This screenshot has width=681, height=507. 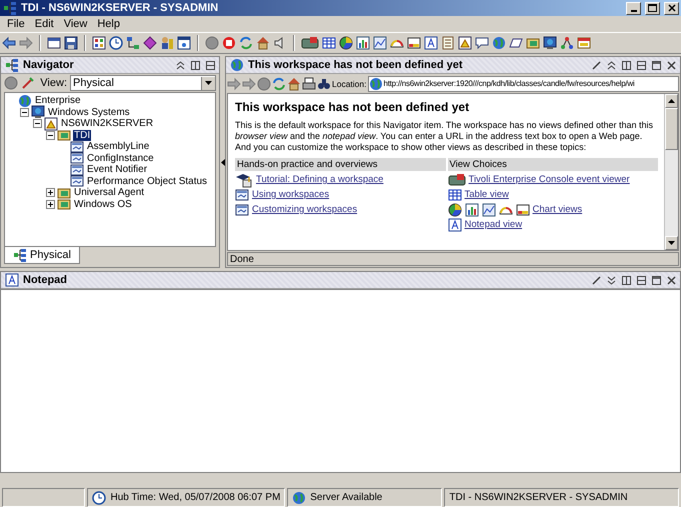 What do you see at coordinates (44, 24) in the screenshot?
I see `menu-item: Edit` at bounding box center [44, 24].